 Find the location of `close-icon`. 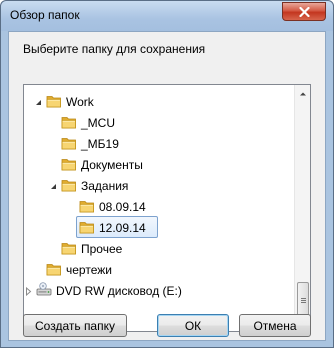

close-icon is located at coordinates (304, 11).